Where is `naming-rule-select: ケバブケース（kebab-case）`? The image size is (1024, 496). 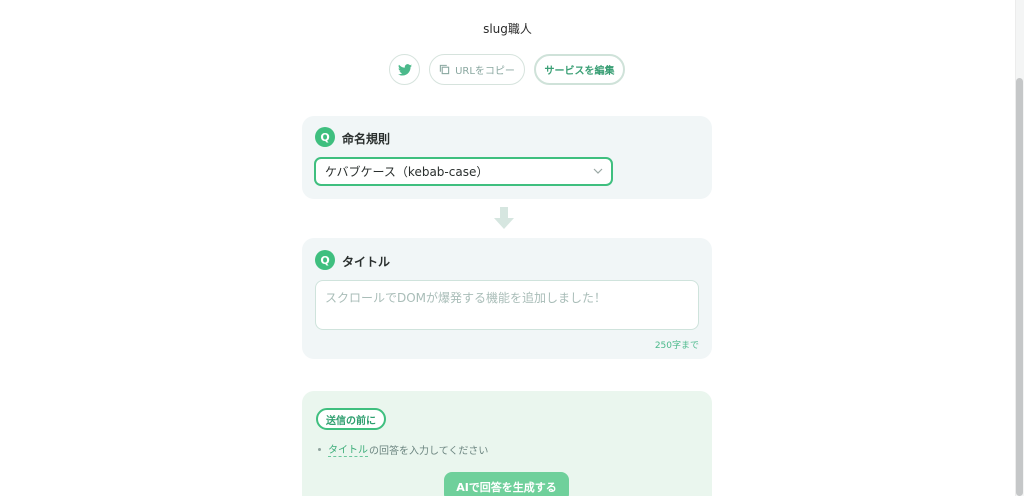 naming-rule-select: ケバブケース（kebab-case） is located at coordinates (463, 171).